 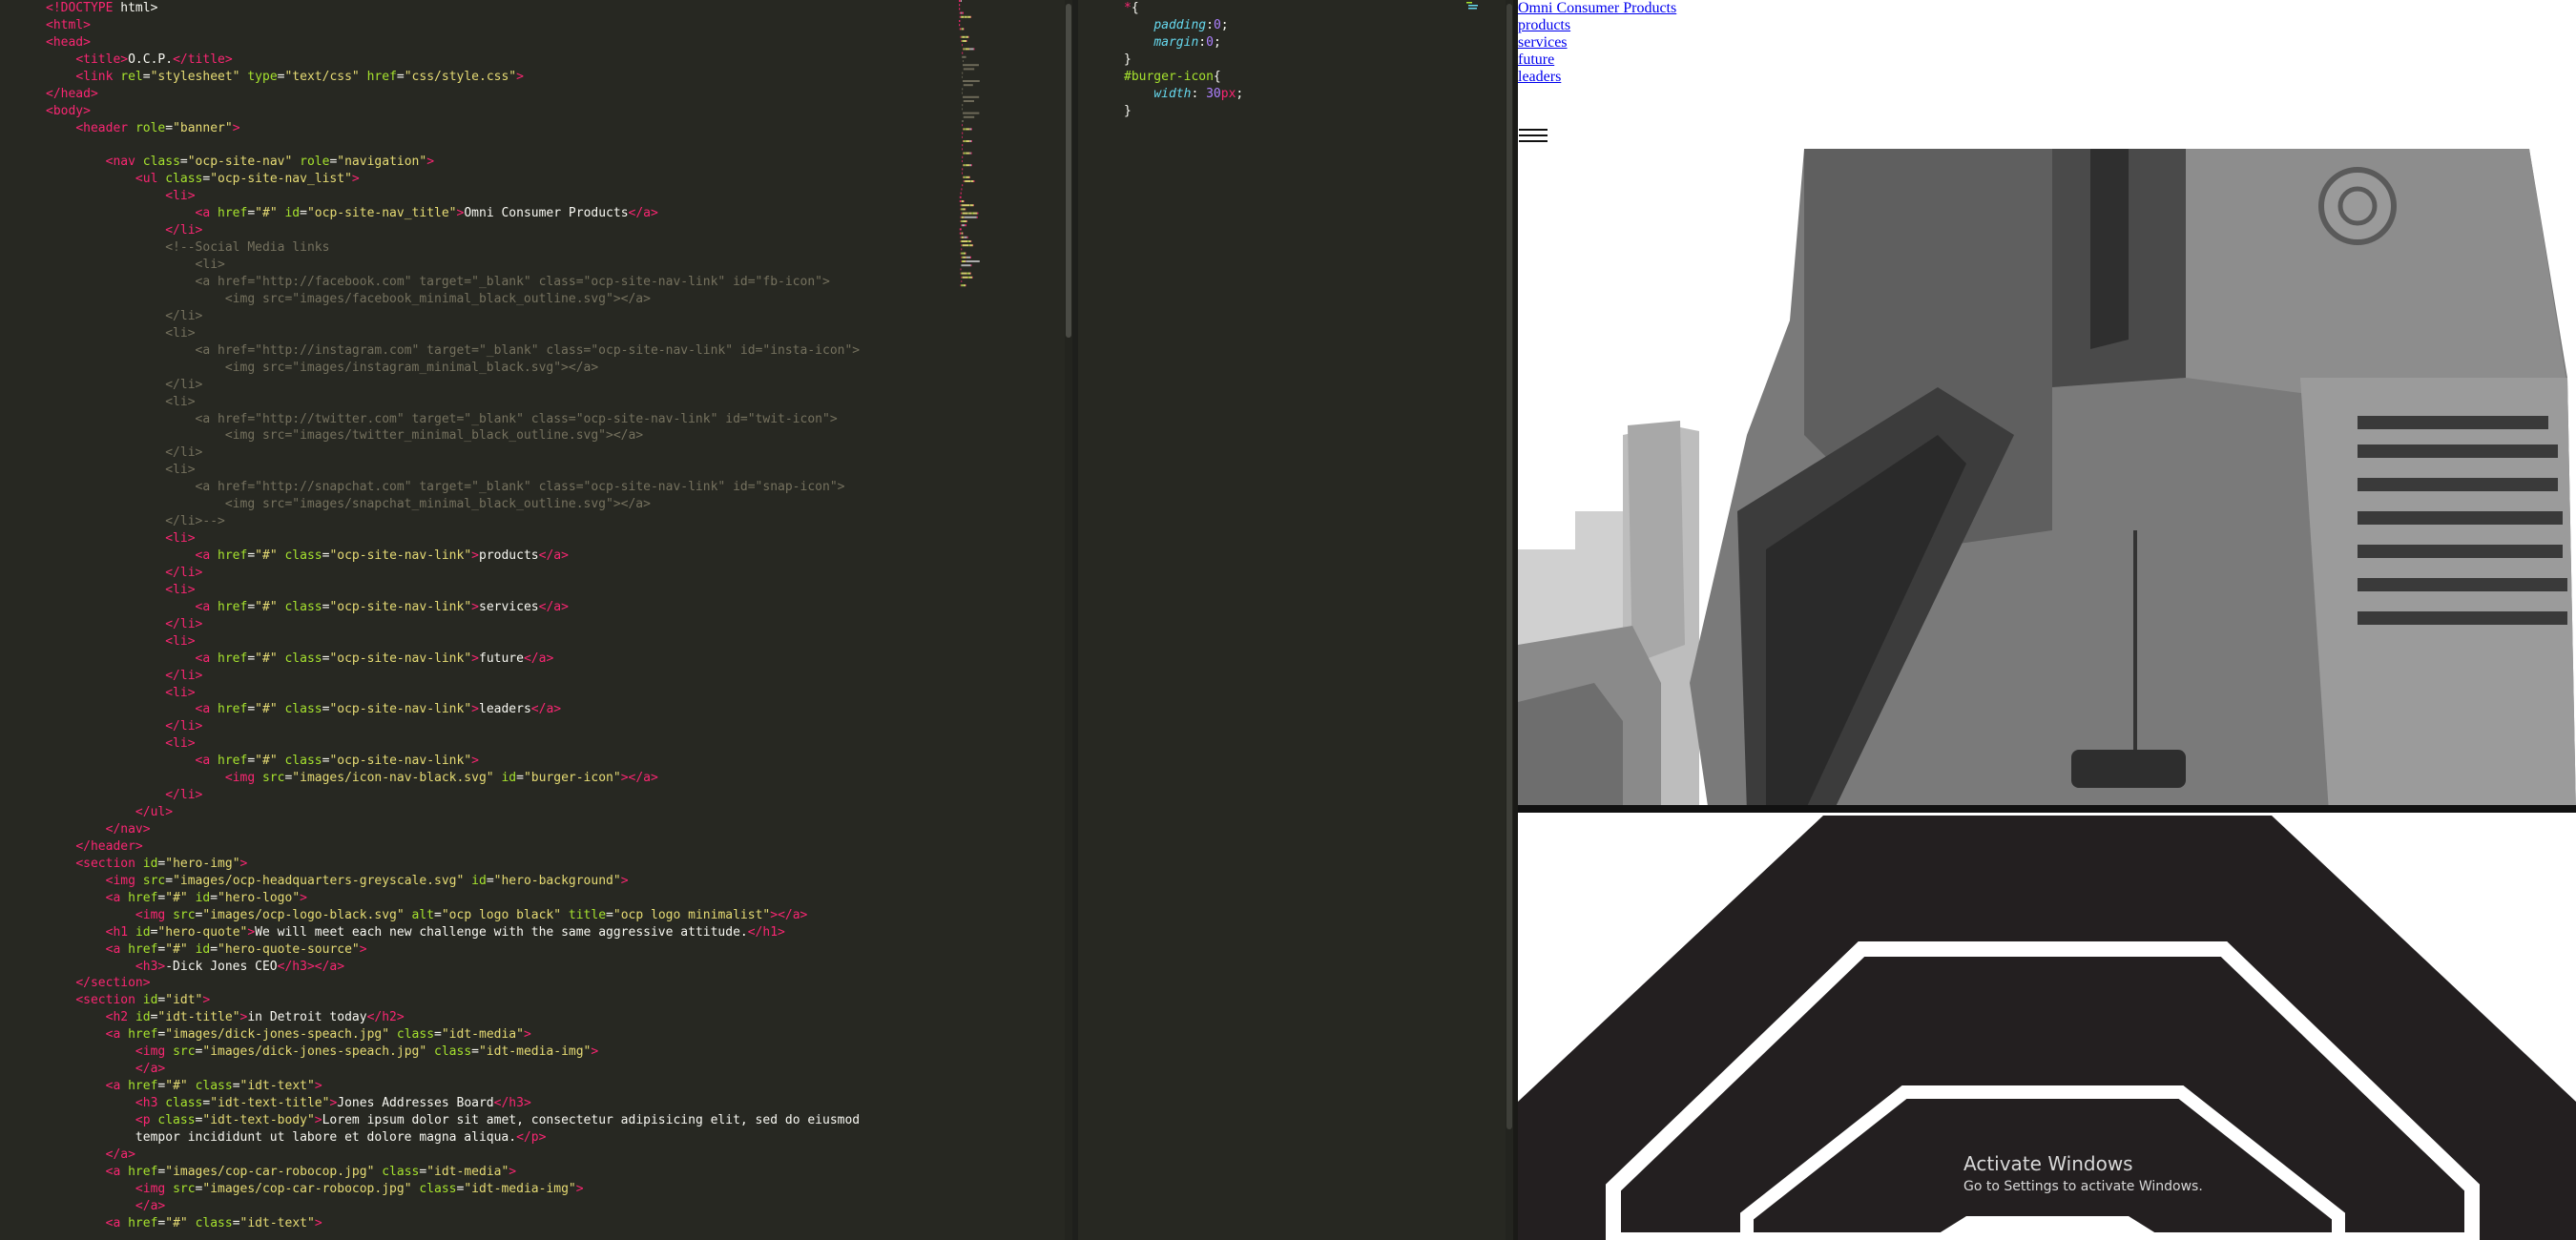 What do you see at coordinates (1068, 171) in the screenshot?
I see `scrollbar-thumb` at bounding box center [1068, 171].